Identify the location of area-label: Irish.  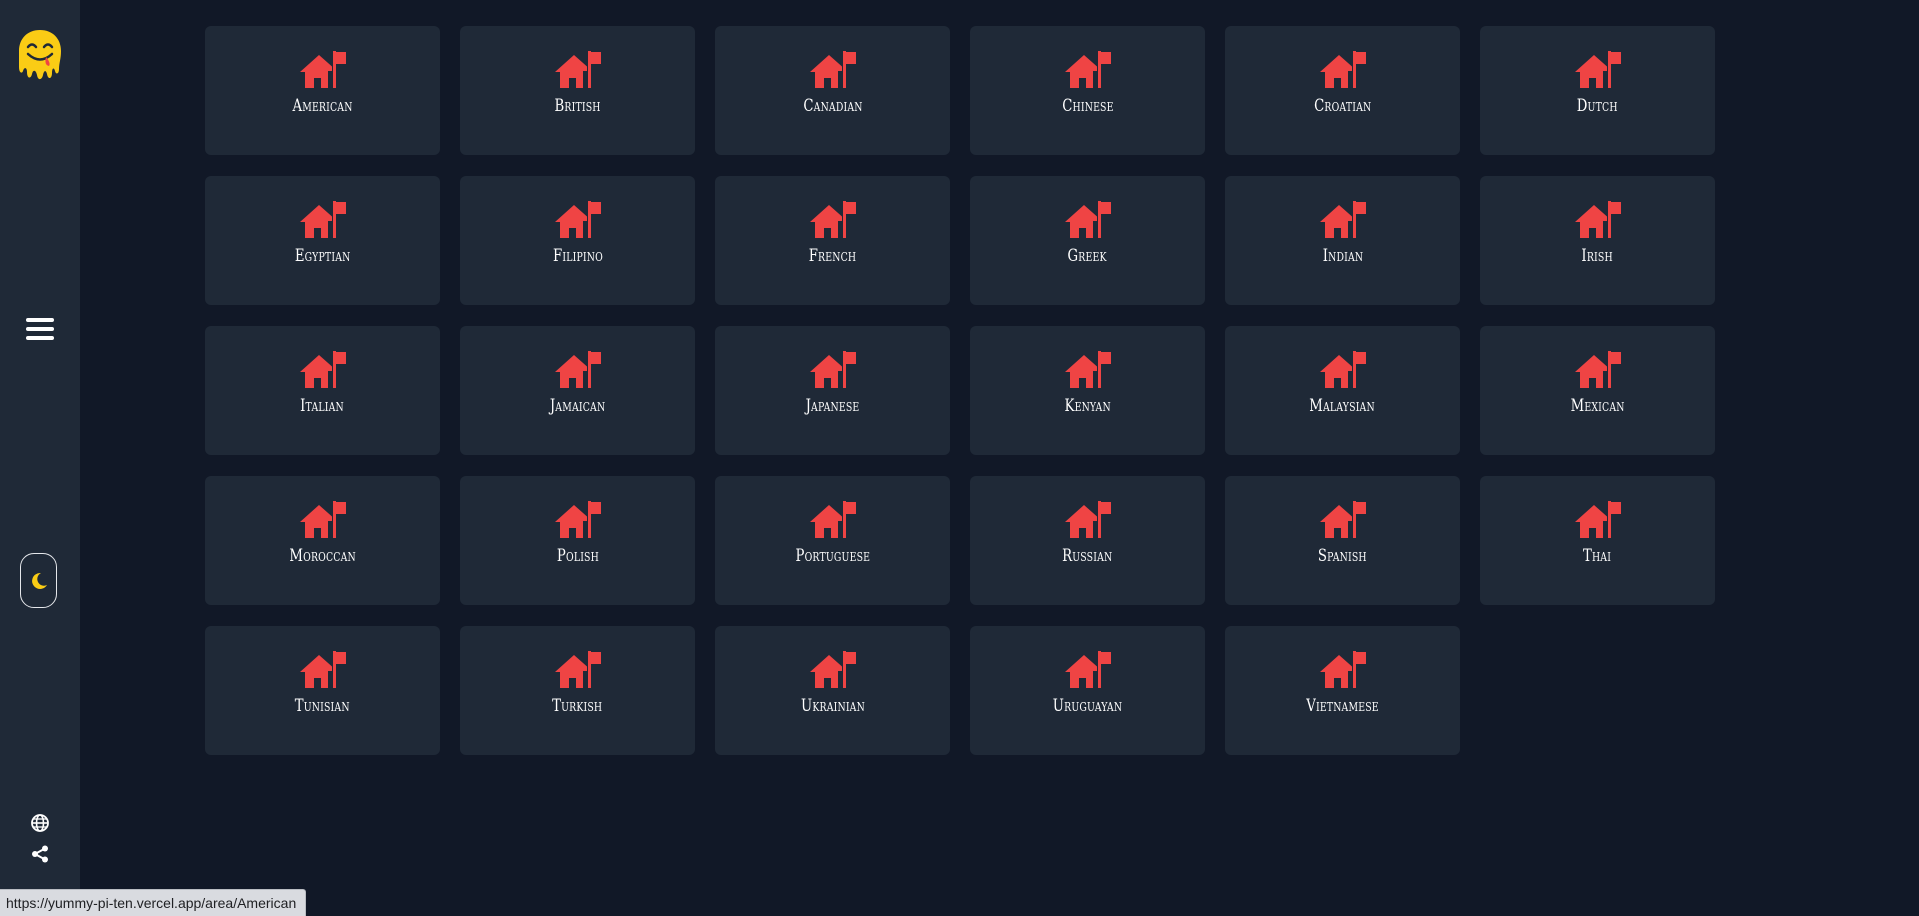
(1597, 256).